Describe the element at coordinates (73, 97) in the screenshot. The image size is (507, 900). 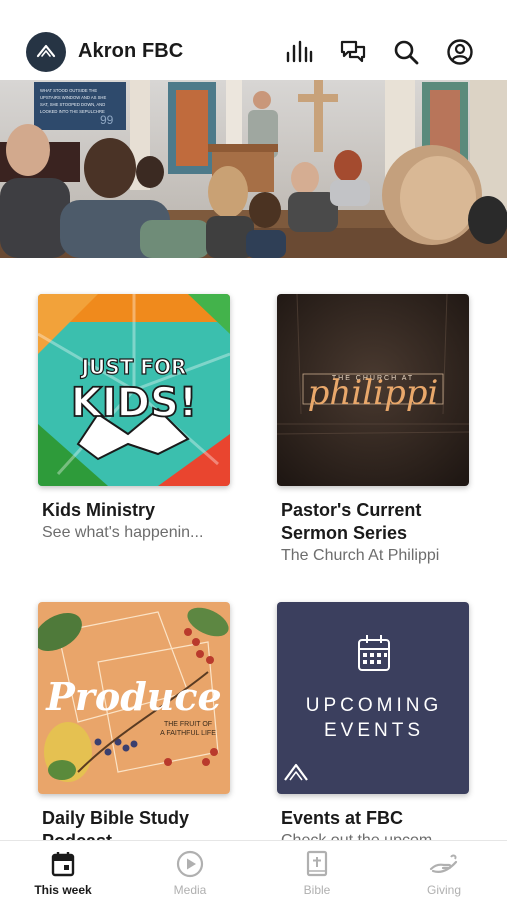
I see `hero-screen-line: UPSTAIRS WINDOW AND AS SHE` at that location.